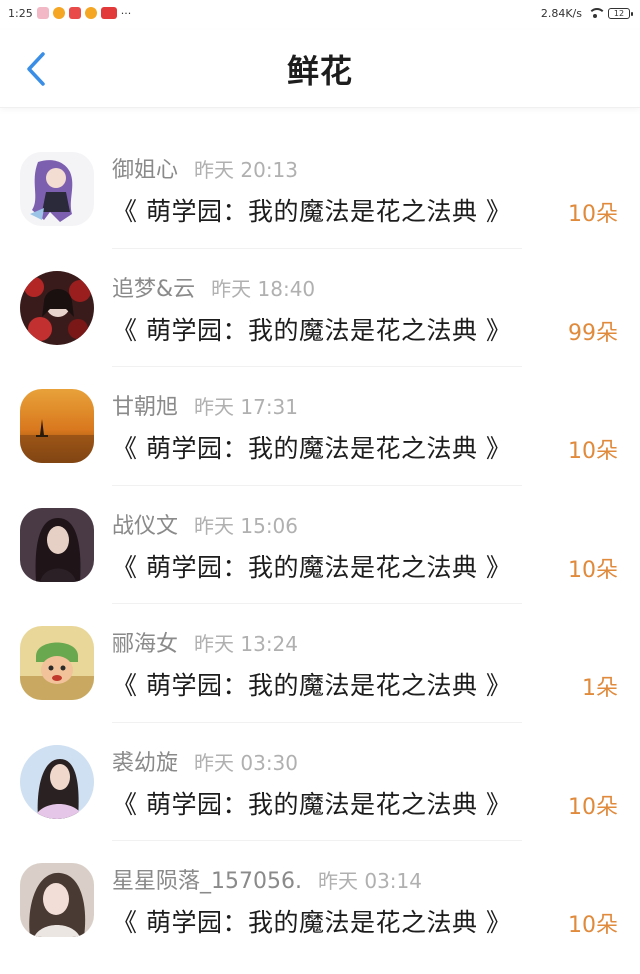 The image size is (640, 974). Describe the element at coordinates (263, 288) in the screenshot. I see `record-time: 昨天 18:40` at that location.